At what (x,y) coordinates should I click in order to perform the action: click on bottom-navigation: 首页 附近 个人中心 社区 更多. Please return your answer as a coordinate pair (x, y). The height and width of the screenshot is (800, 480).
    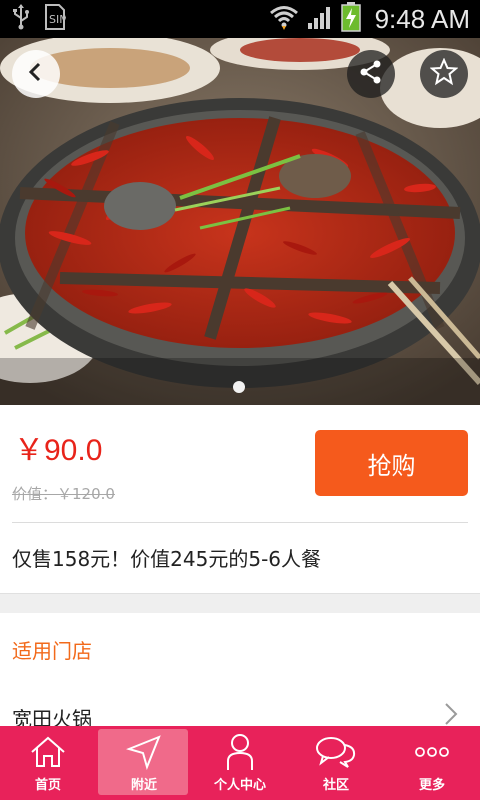
    Looking at the image, I should click on (240, 763).